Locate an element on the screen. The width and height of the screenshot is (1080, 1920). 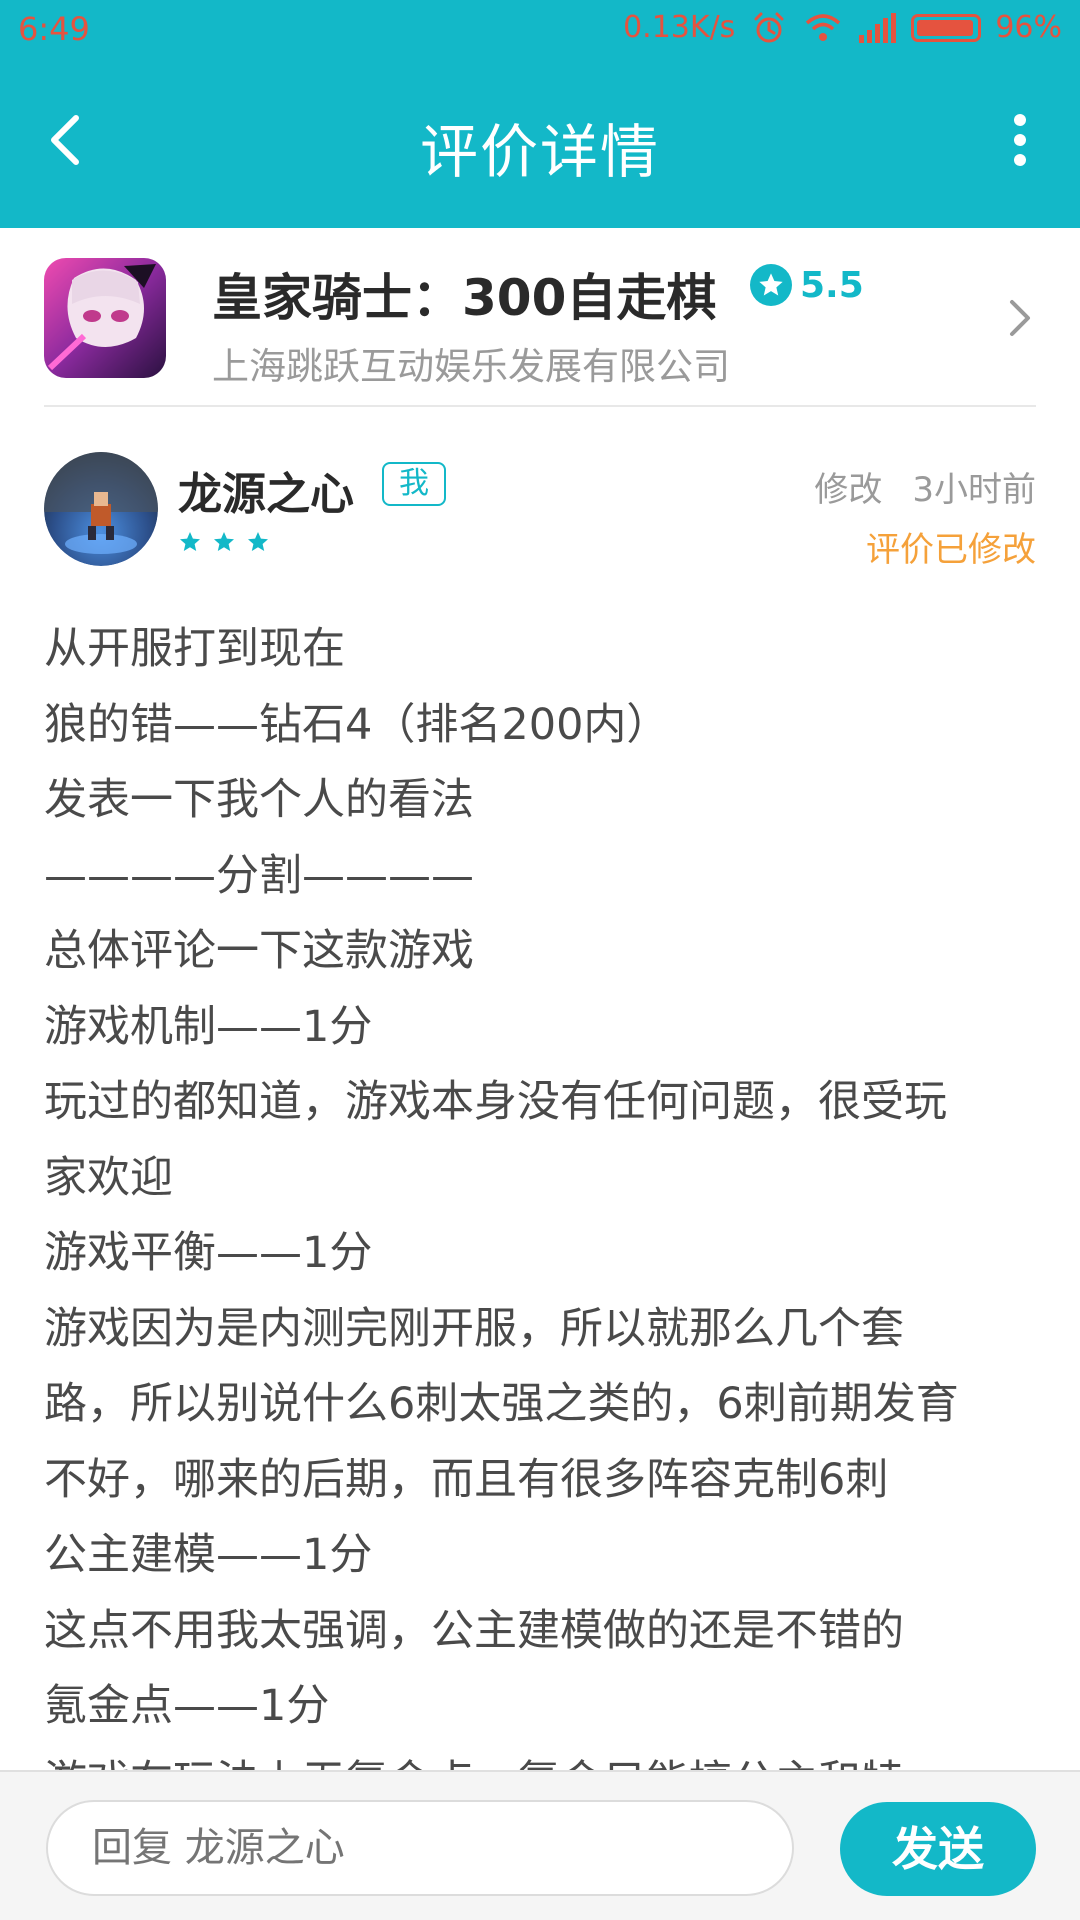
review-line: 总体评论一下这款游戏 is located at coordinates (259, 951).